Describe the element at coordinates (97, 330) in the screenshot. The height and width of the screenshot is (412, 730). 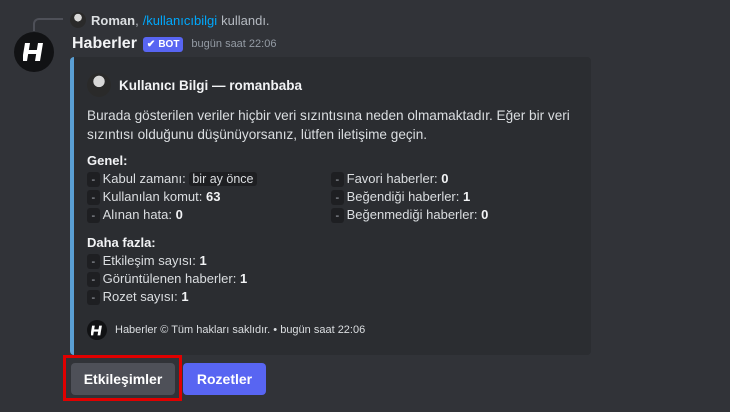
I see `footer-logo-icon` at that location.